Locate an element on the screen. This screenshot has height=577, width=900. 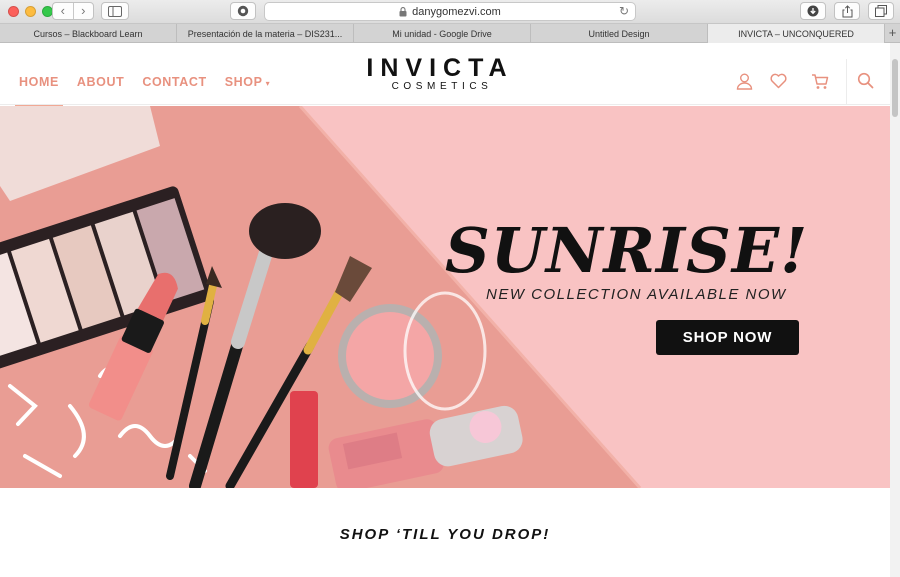
reload-icon: ↻ is located at coordinates (624, 11).